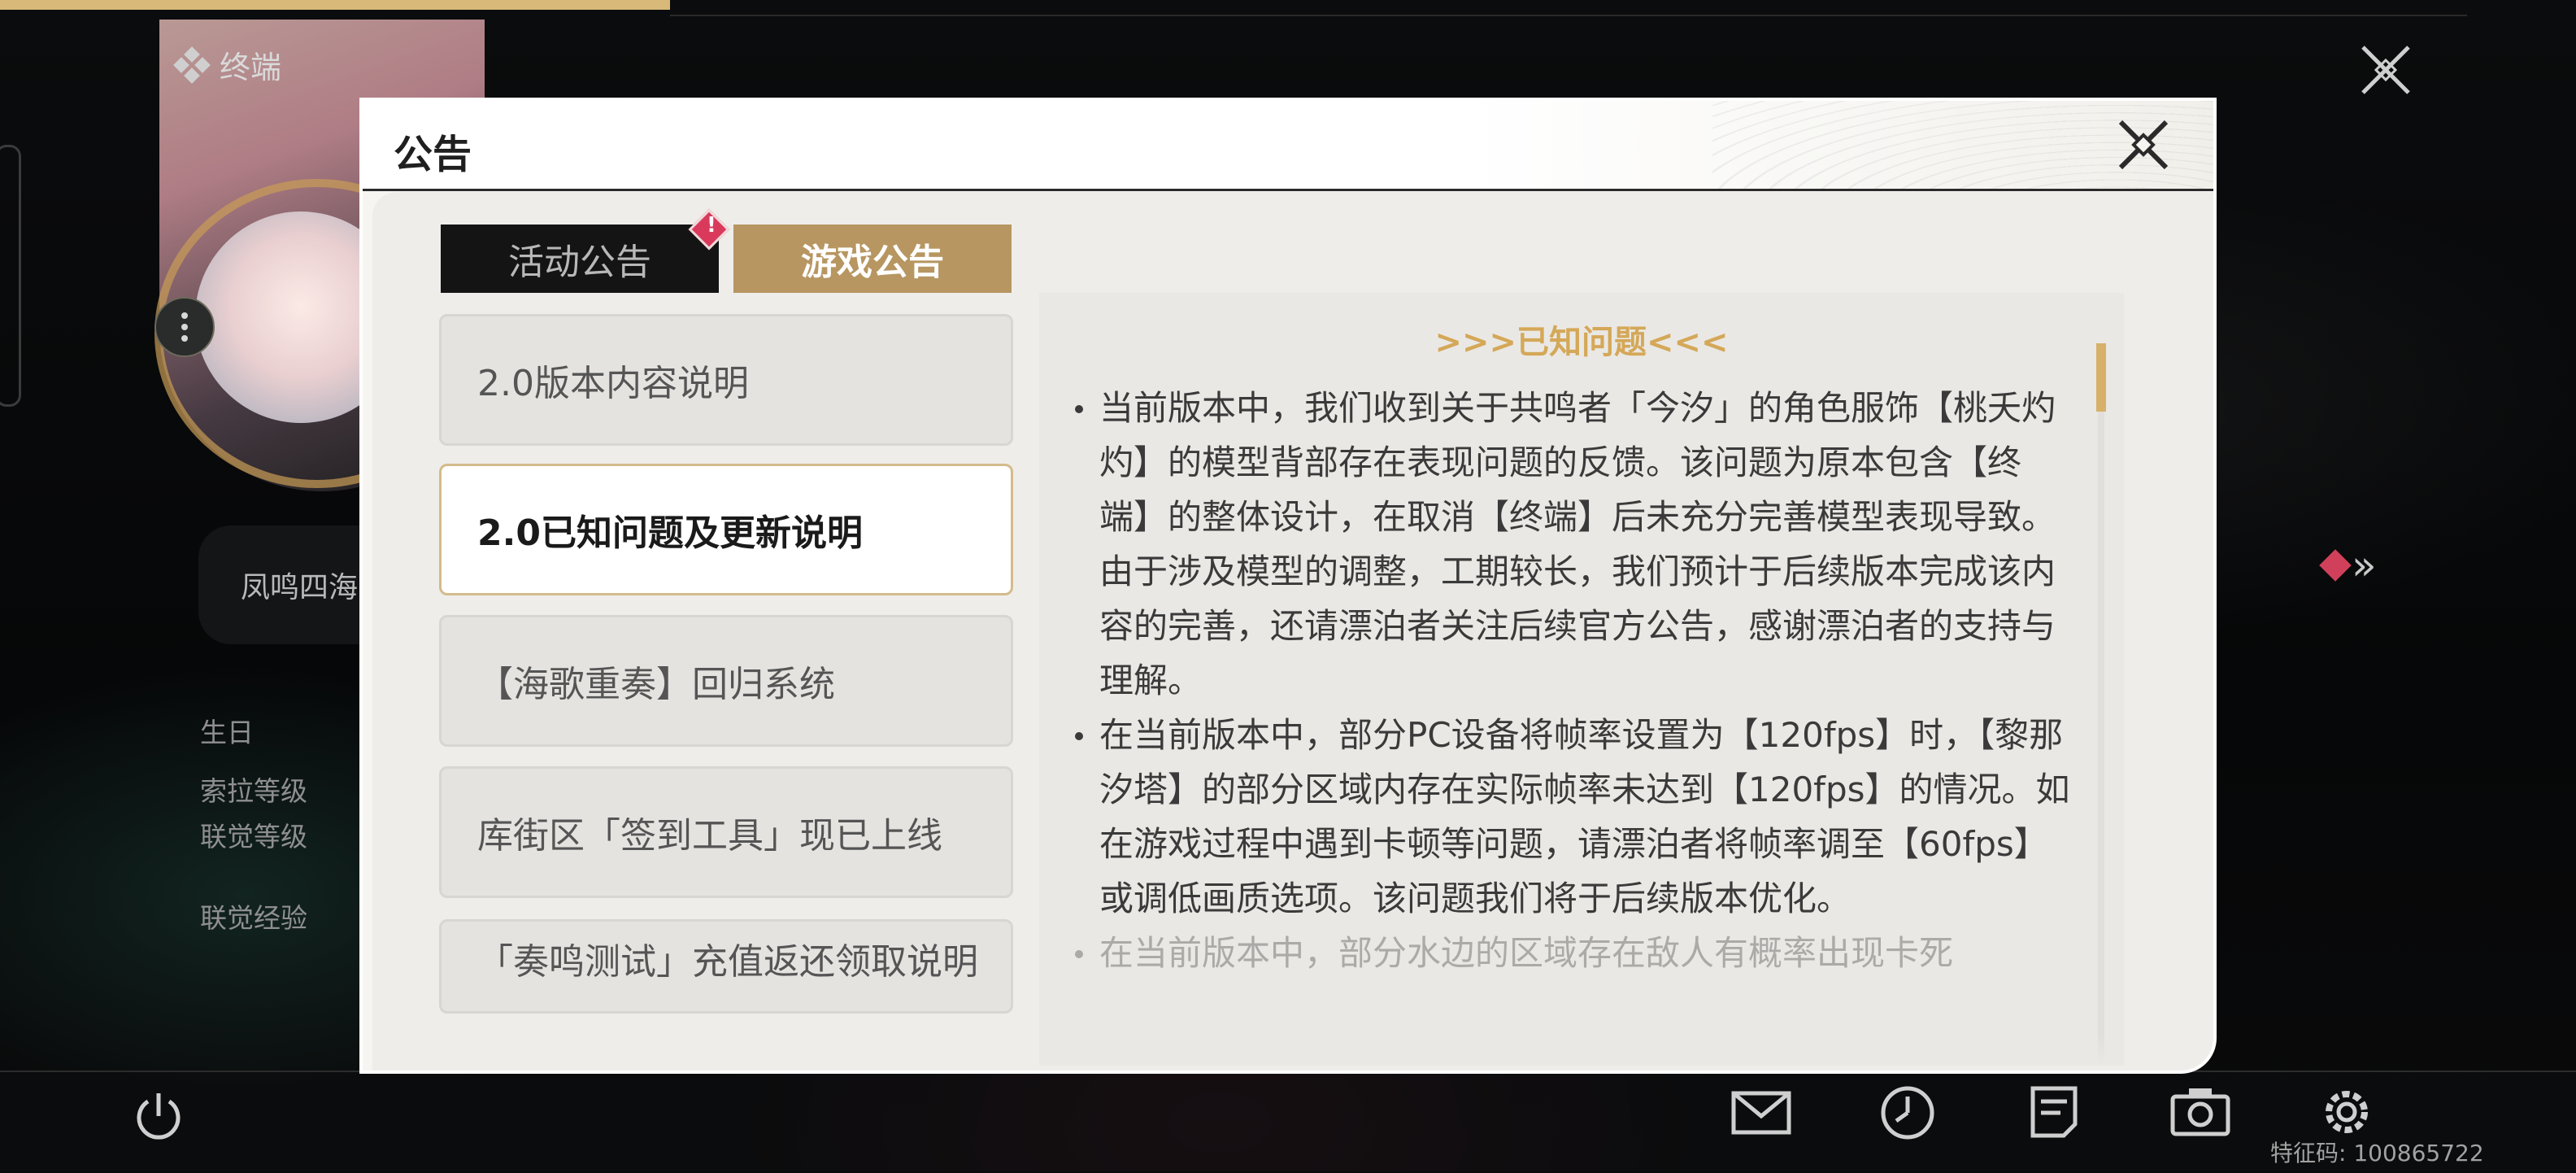  Describe the element at coordinates (253, 836) in the screenshot. I see `stat-synesthesia-level: 联觉等级` at that location.